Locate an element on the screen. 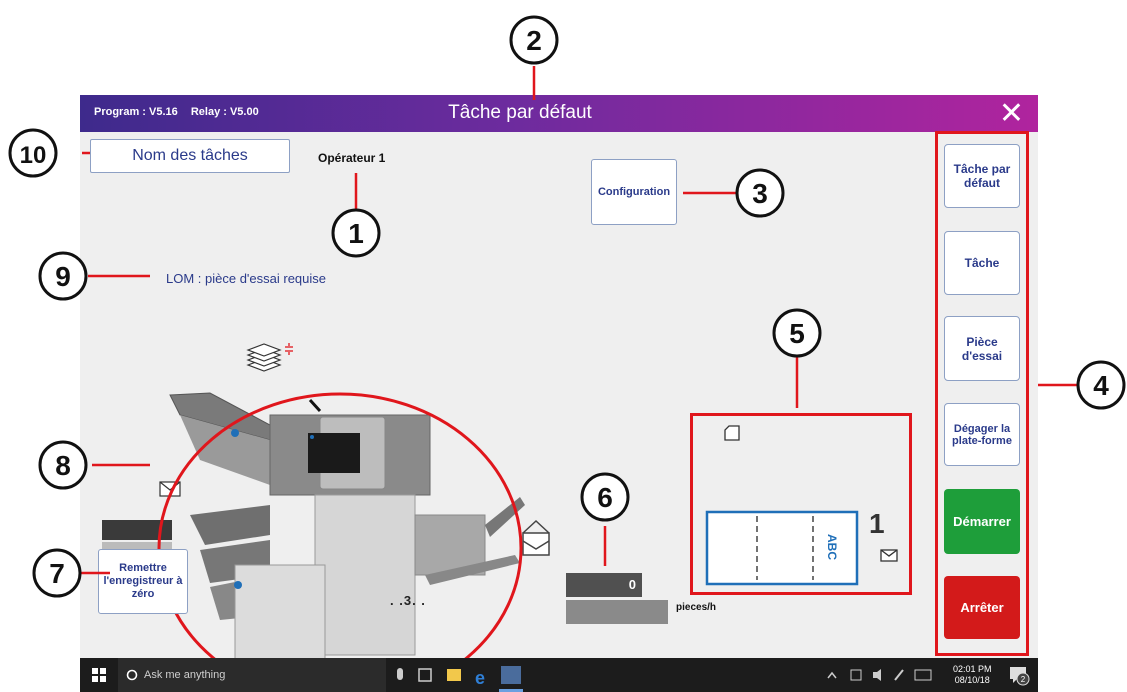 The image size is (1127, 692). tray-chevron-icon is located at coordinates (832, 675).